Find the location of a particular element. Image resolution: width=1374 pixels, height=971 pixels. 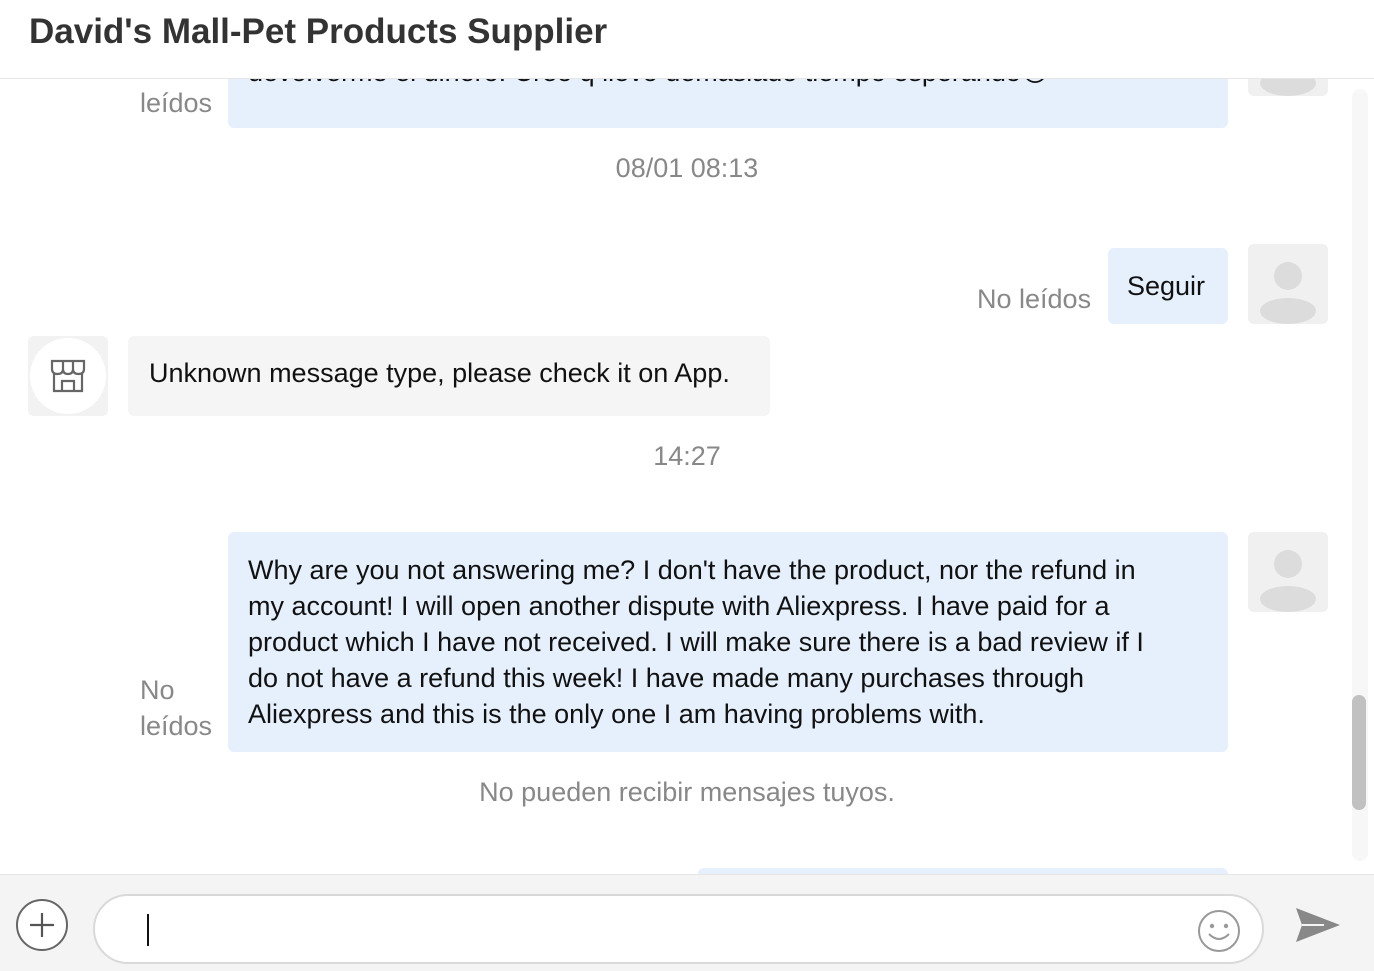

page-title: David's Mall-Pet Products Supplier is located at coordinates (318, 31).